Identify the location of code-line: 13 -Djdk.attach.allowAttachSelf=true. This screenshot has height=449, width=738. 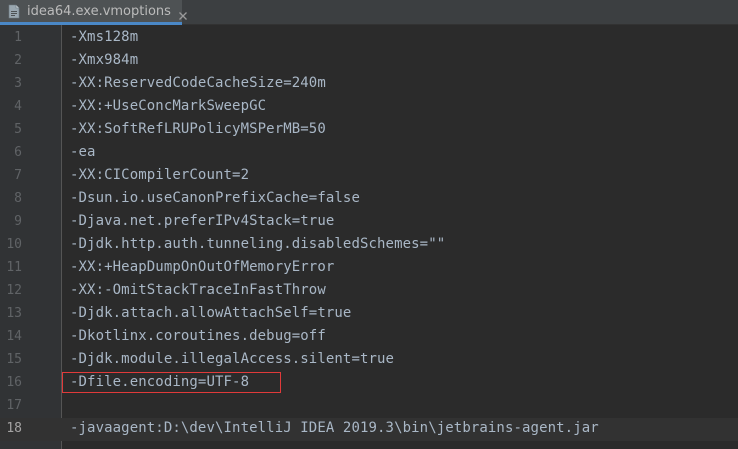
(369, 314).